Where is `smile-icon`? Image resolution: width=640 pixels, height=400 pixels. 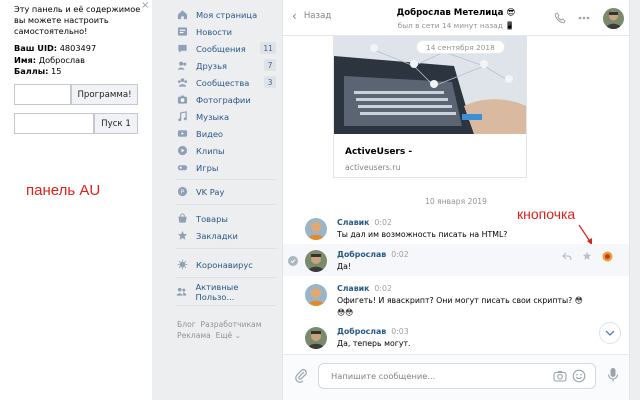 smile-icon is located at coordinates (579, 375).